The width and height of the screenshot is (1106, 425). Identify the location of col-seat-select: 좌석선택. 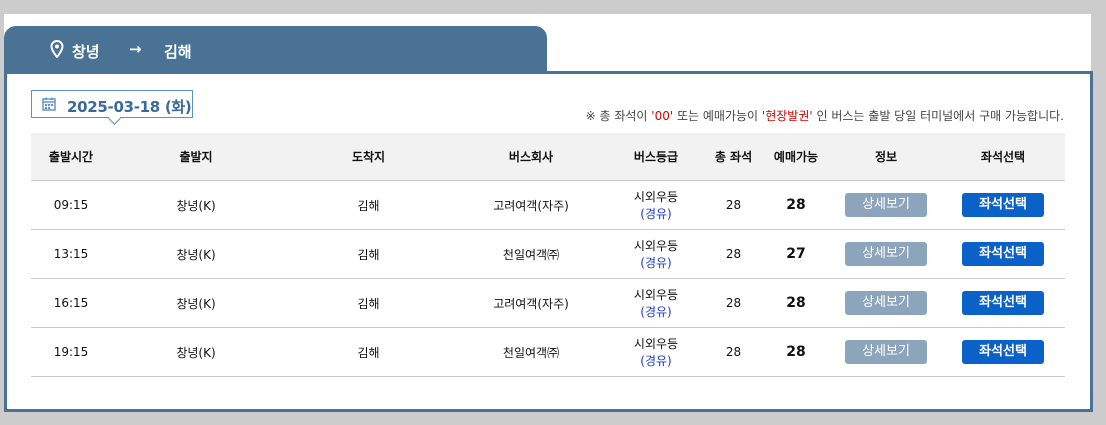
(1003, 157).